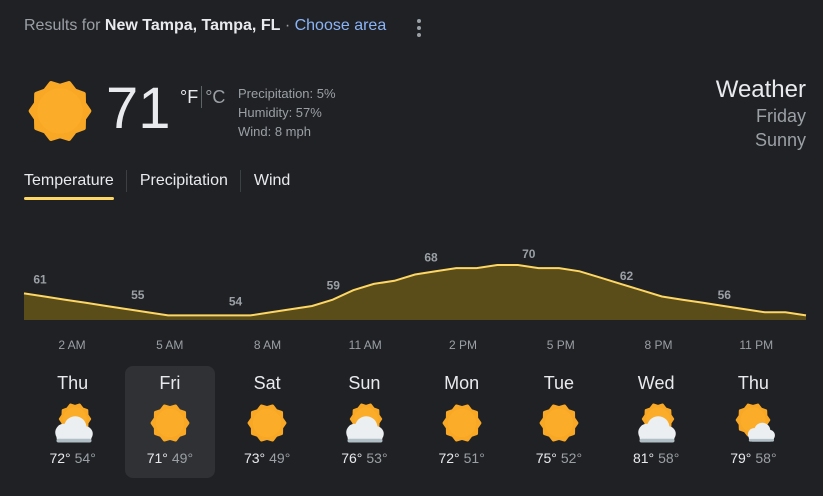 This screenshot has width=823, height=496. I want to click on weather-title: Weather, so click(760, 89).